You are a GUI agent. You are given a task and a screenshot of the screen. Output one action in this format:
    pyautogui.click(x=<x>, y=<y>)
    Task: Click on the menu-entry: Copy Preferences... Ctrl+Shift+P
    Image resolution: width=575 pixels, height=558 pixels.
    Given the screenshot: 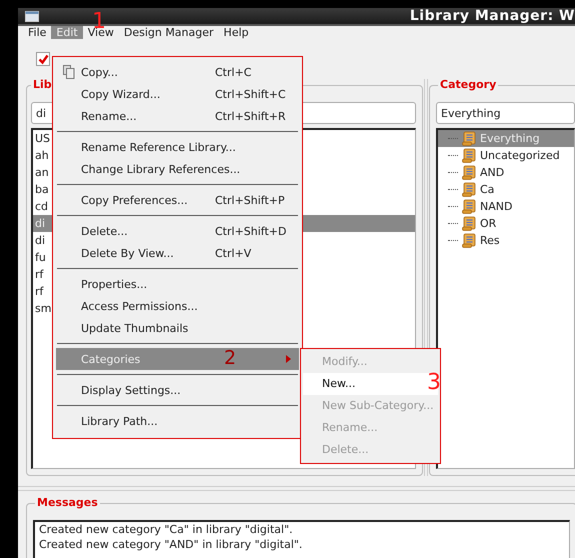 What is the action you would take?
    pyautogui.click(x=177, y=200)
    